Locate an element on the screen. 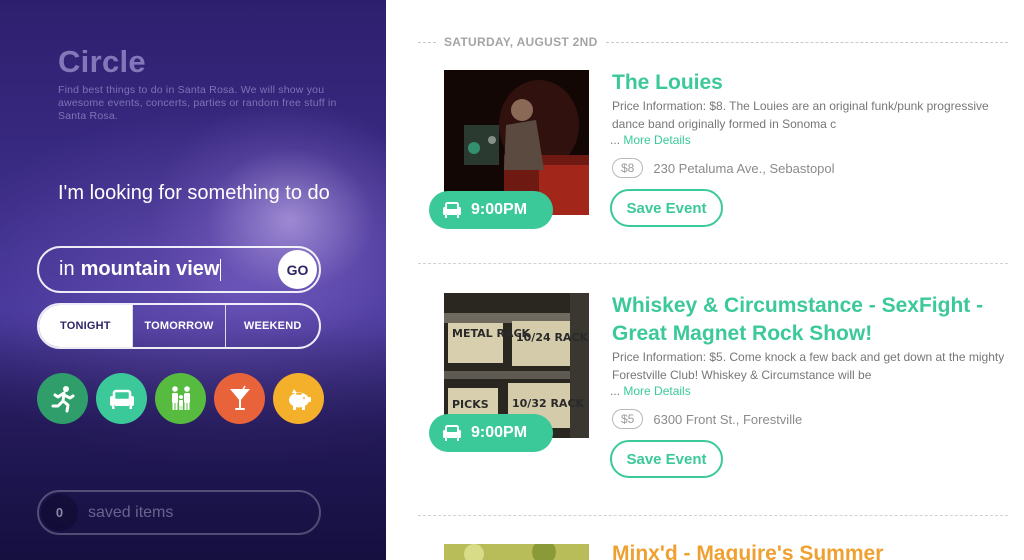 Image resolution: width=1024 pixels, height=560 pixels. time-filter-toggle: TONIGHT TOMORROW WEEKEND is located at coordinates (179, 326).